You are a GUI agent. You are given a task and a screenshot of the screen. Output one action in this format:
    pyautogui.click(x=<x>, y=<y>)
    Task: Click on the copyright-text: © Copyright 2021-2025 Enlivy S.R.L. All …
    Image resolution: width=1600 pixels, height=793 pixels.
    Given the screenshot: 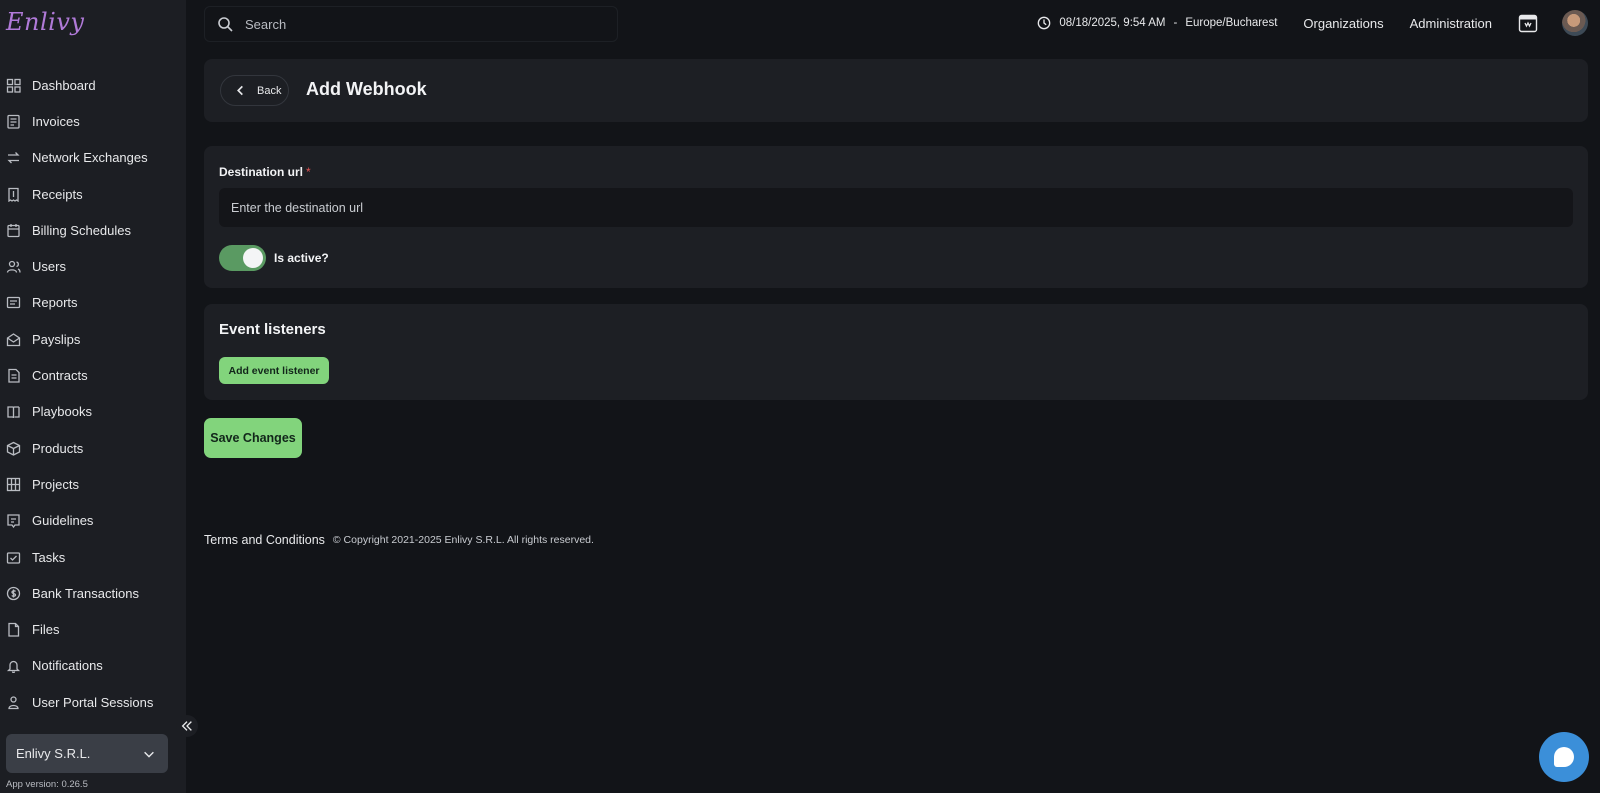 What is the action you would take?
    pyautogui.click(x=463, y=540)
    